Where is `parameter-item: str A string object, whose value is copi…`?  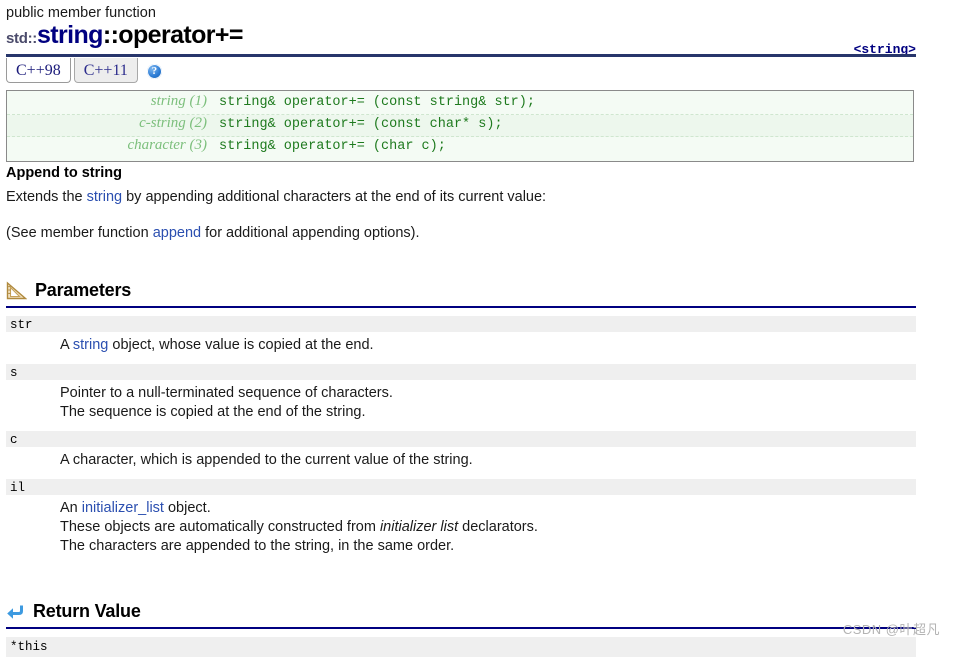
parameter-item: str A string object, whose value is copi… is located at coordinates (461, 340).